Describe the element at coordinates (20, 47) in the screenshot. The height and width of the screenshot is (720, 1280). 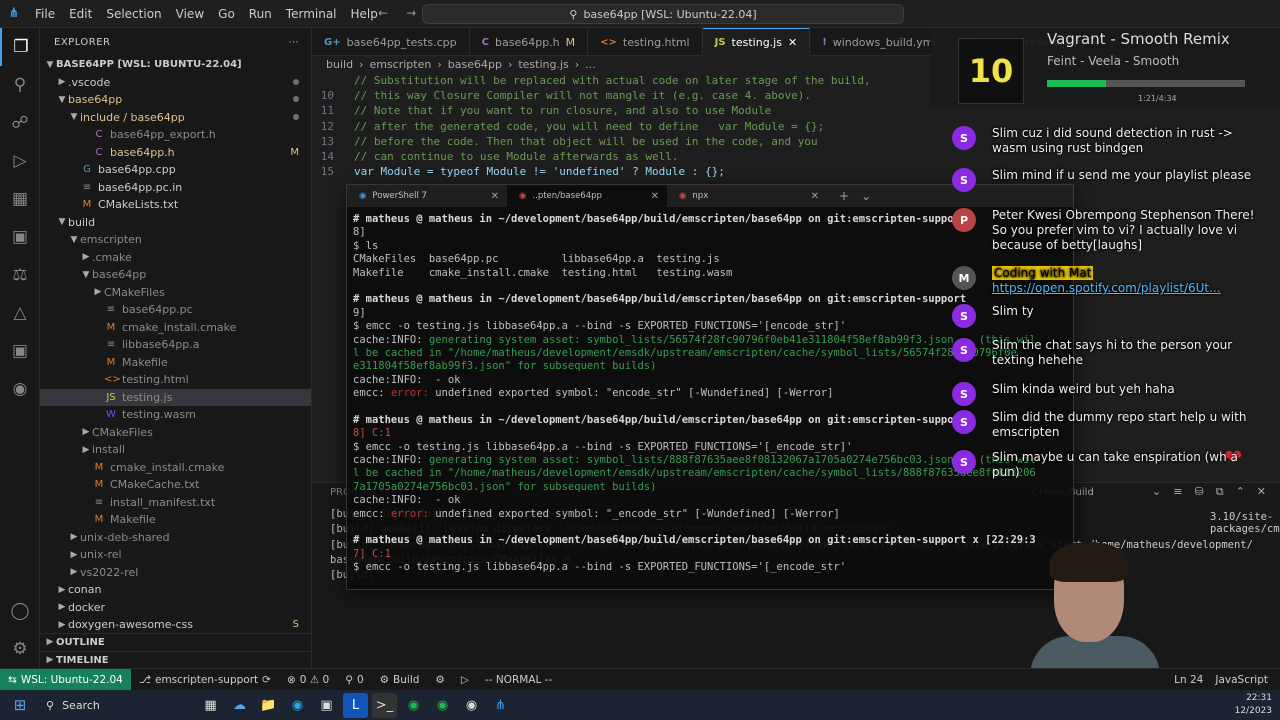
I see `explorer-icon: ❐` at that location.